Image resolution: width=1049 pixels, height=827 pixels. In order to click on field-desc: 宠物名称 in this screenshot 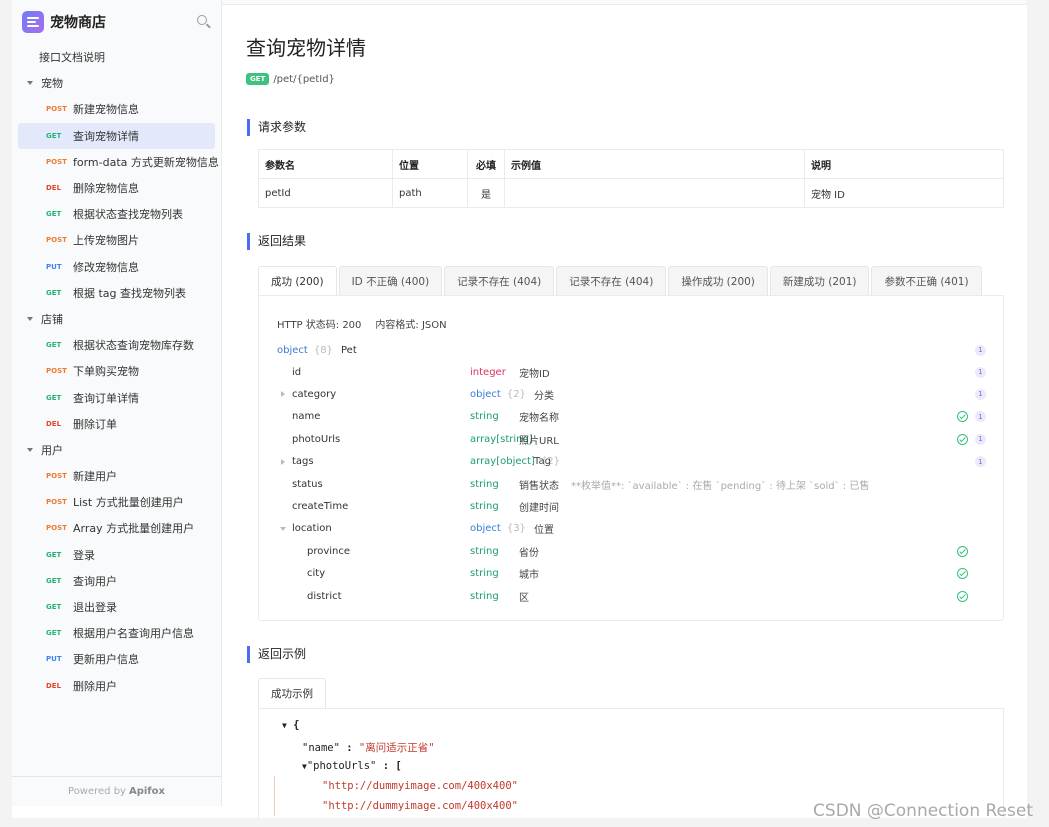, I will do `click(539, 419)`.